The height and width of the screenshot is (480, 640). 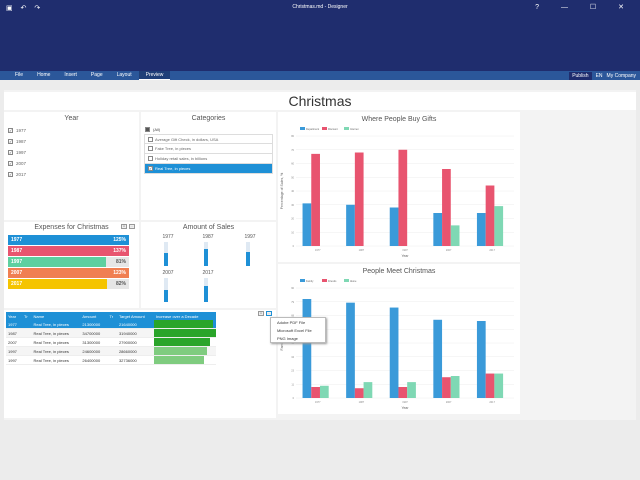 I want to click on menu-layout: Layout, so click(x=124, y=75).